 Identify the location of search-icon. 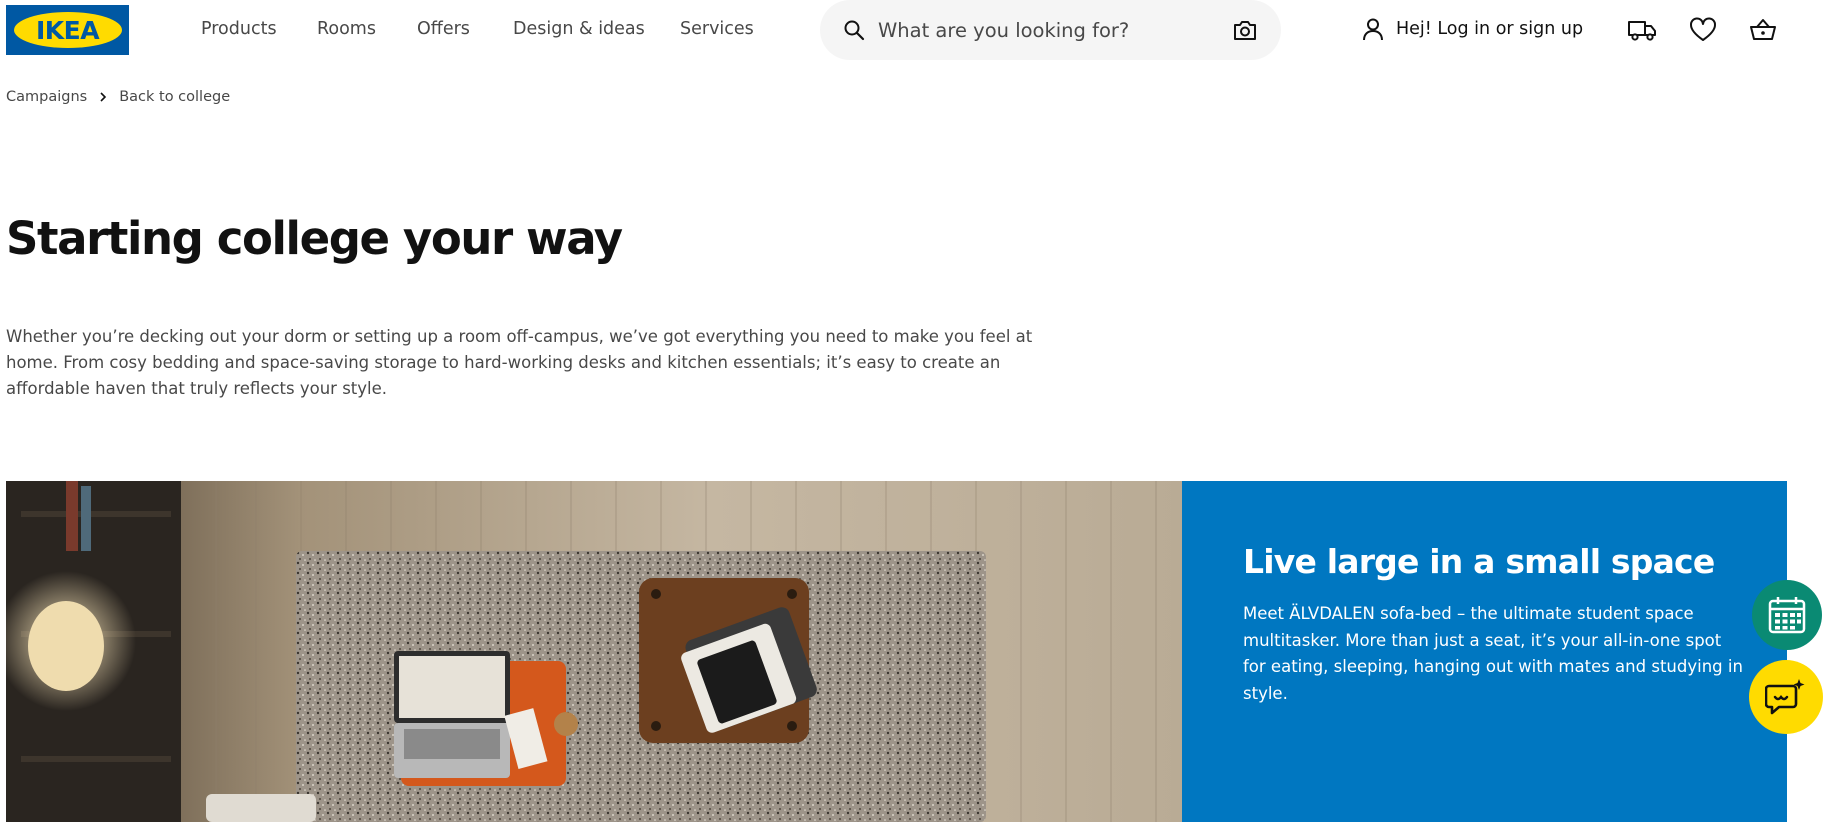
(854, 30).